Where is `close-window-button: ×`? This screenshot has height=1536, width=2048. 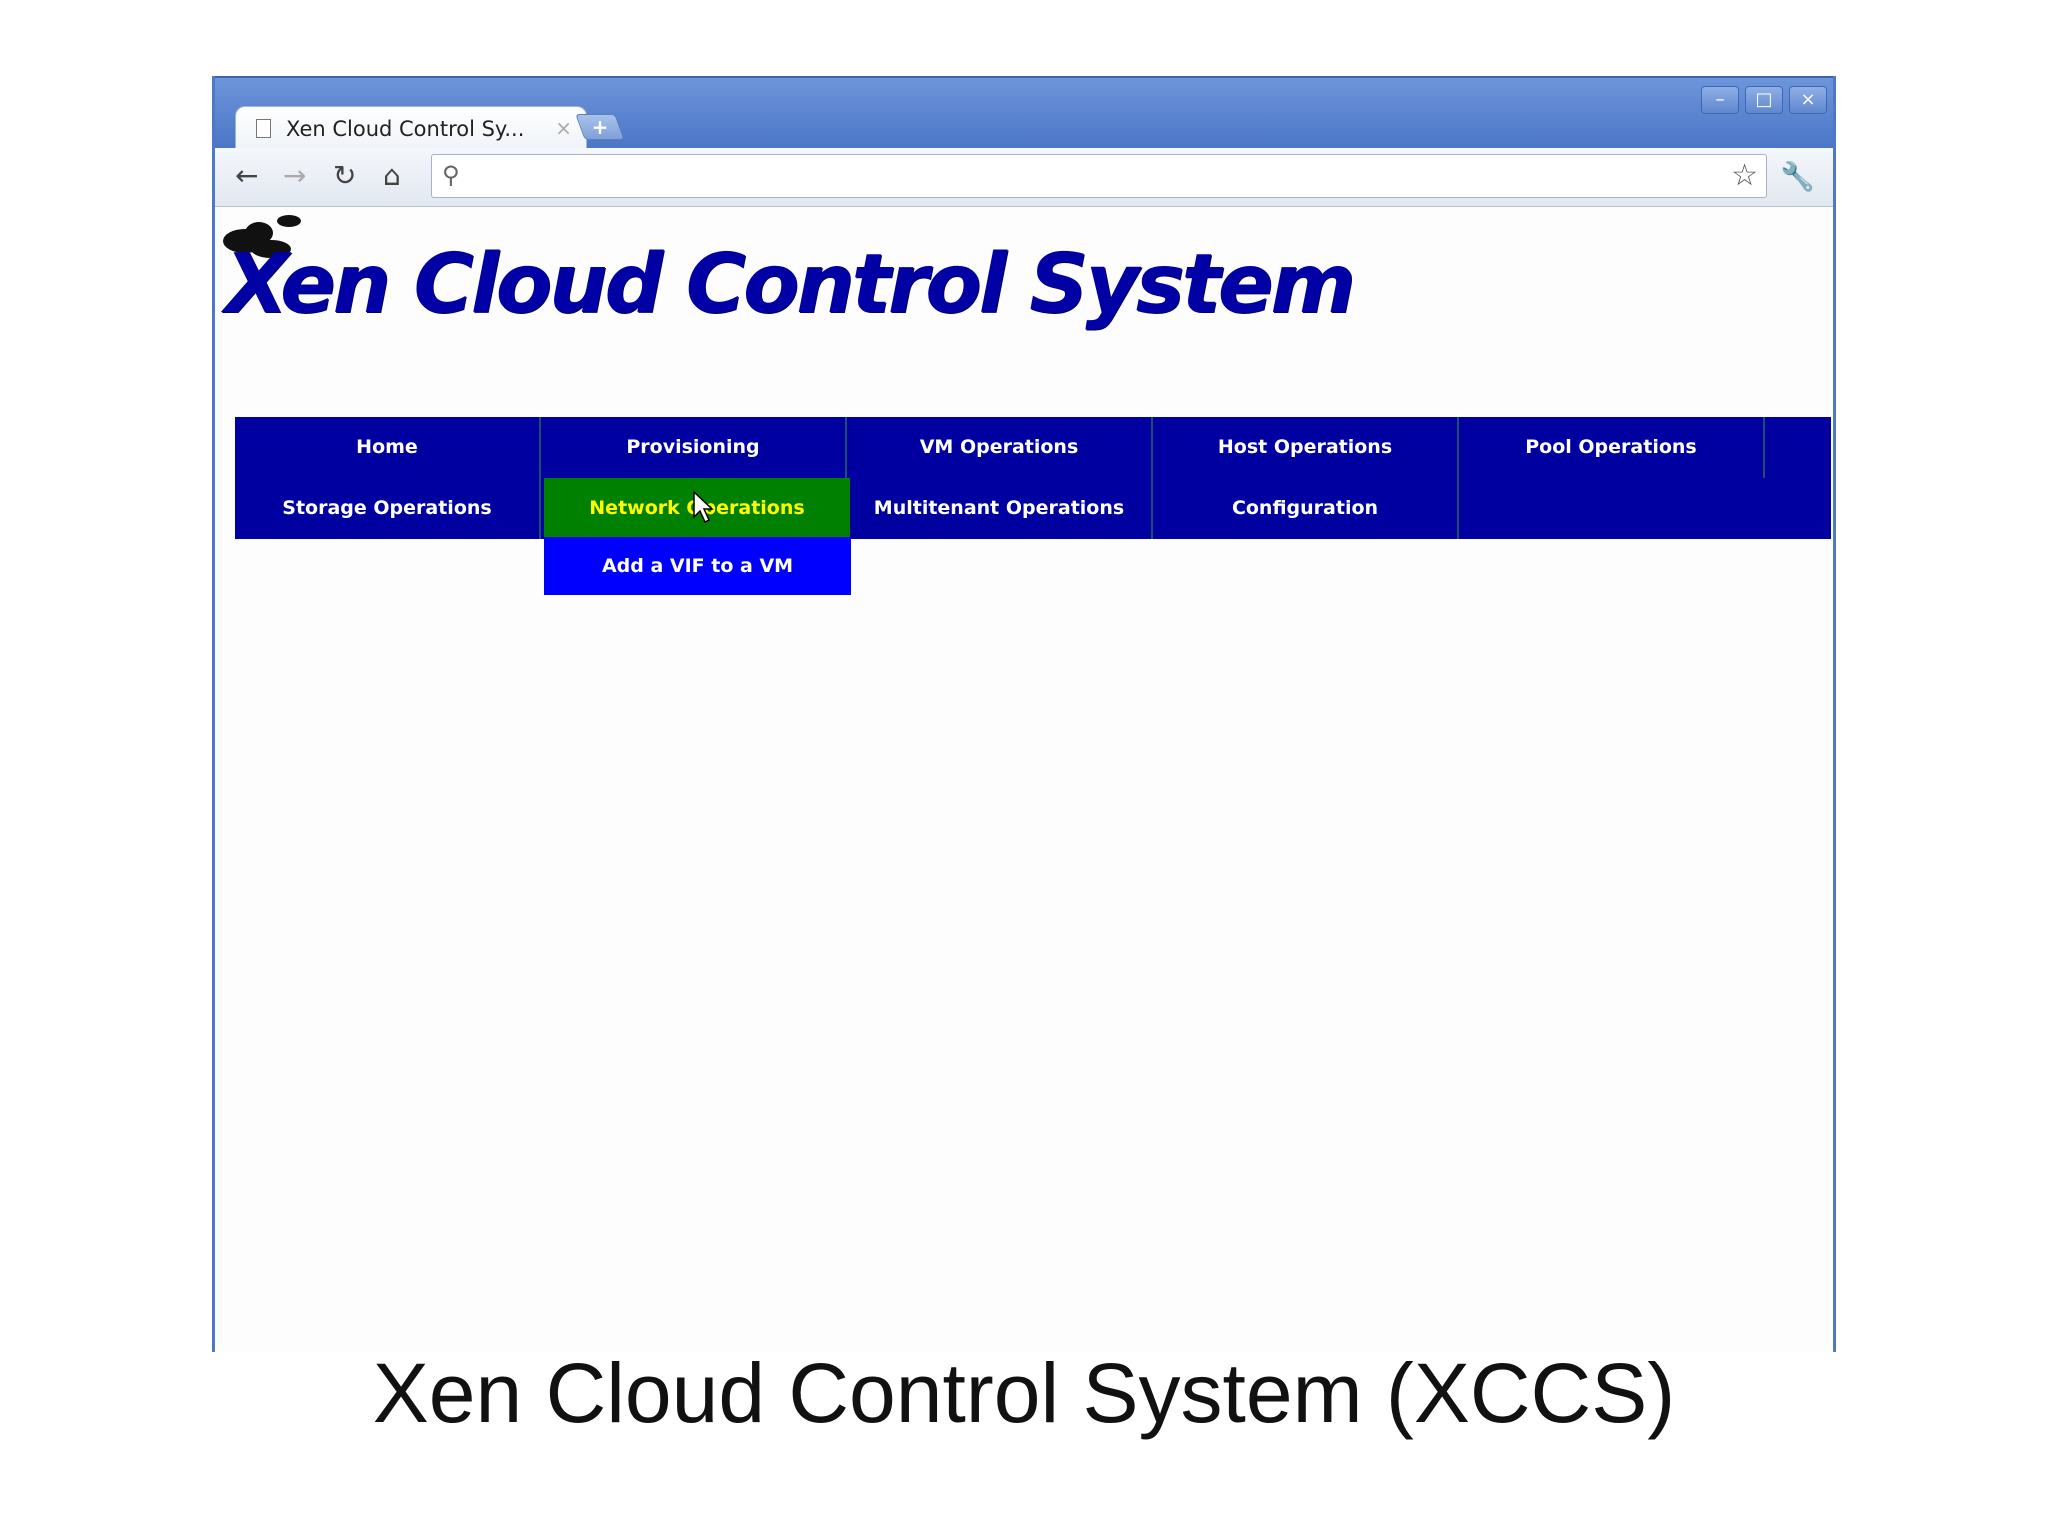 close-window-button: × is located at coordinates (1808, 100).